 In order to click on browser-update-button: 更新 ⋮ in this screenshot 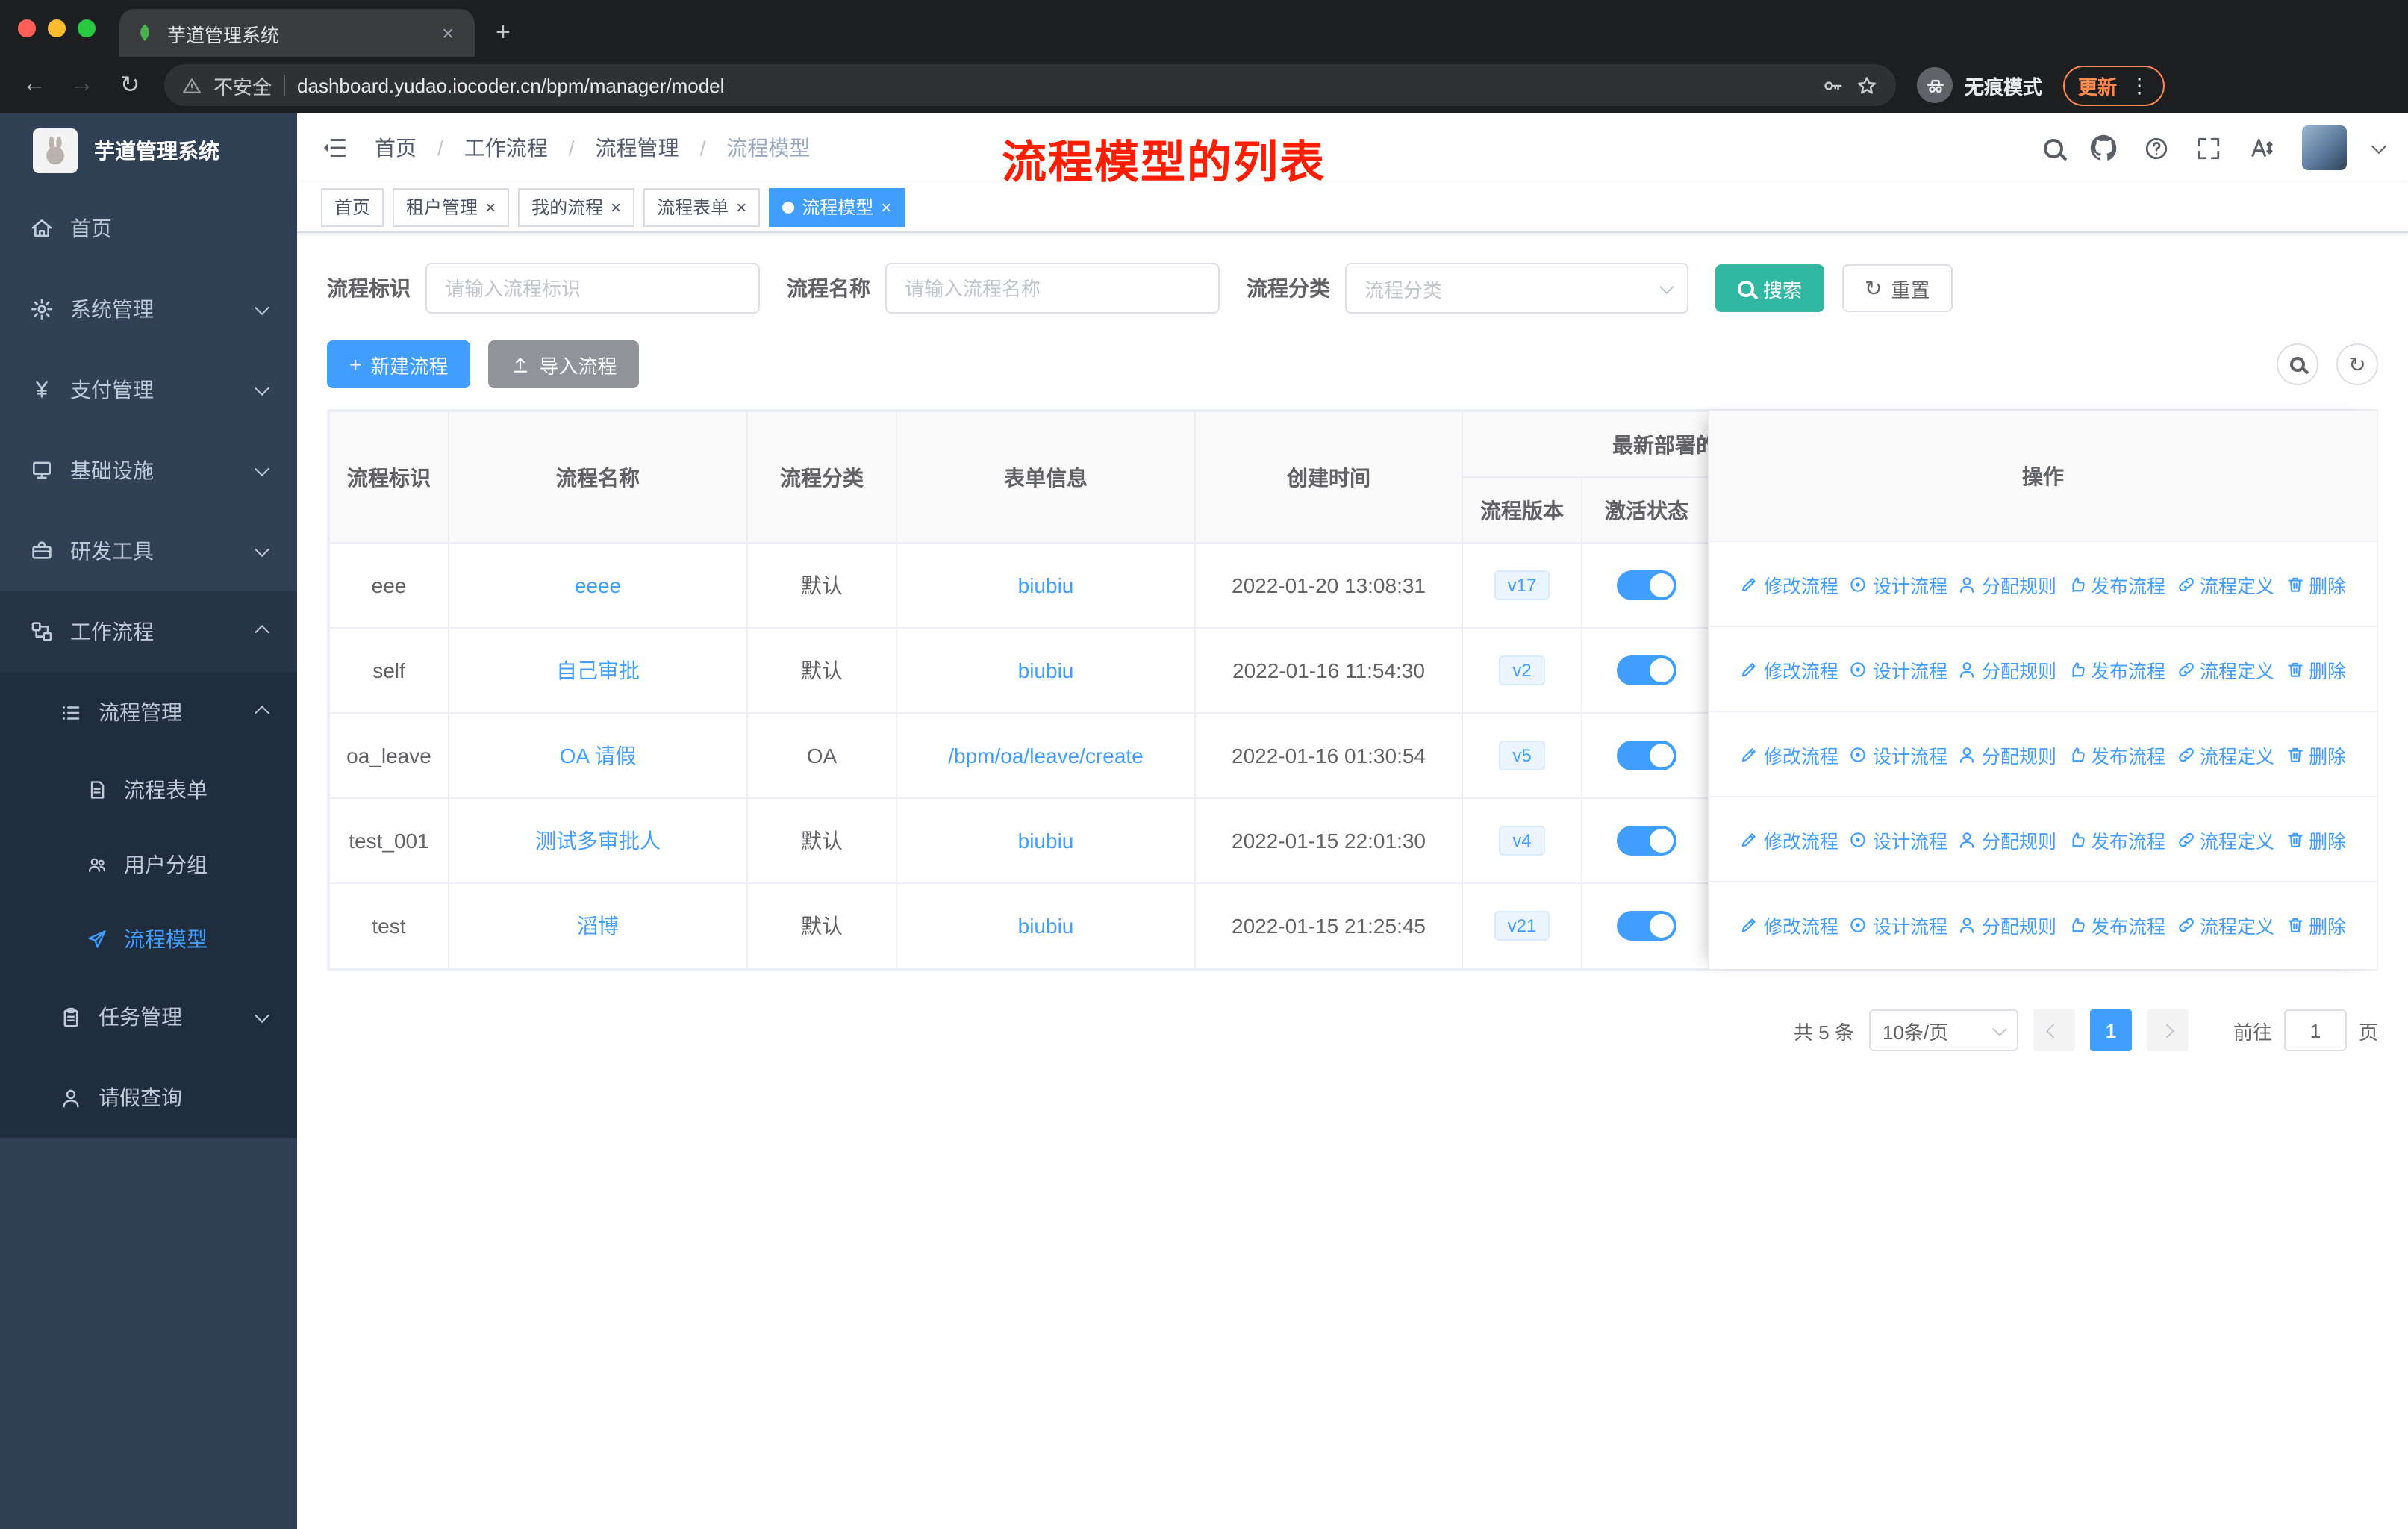, I will do `click(2114, 85)`.